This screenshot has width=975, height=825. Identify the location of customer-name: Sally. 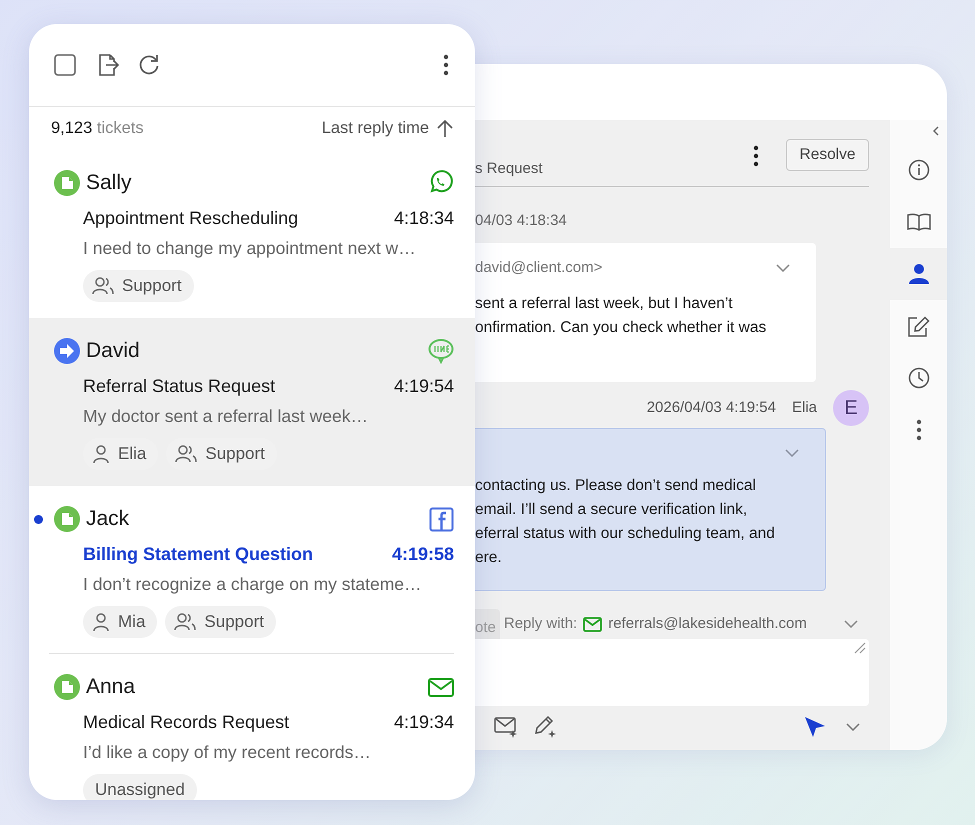
(109, 183).